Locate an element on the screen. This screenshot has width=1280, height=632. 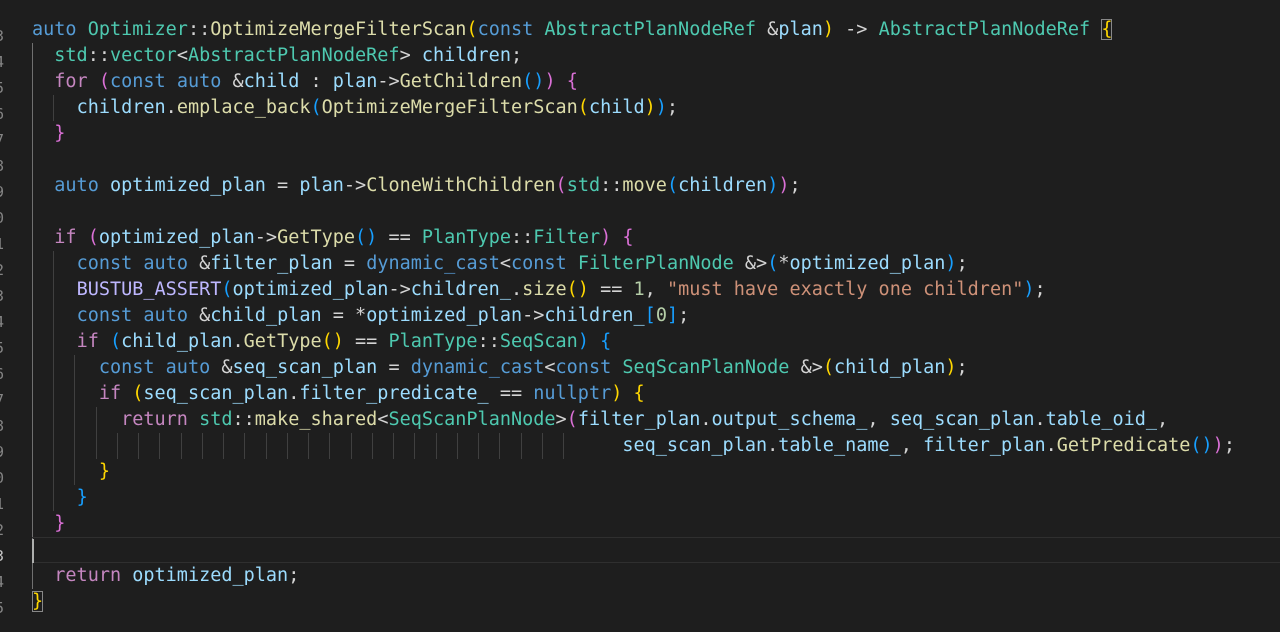
code-token: emplace_back is located at coordinates (243, 107).